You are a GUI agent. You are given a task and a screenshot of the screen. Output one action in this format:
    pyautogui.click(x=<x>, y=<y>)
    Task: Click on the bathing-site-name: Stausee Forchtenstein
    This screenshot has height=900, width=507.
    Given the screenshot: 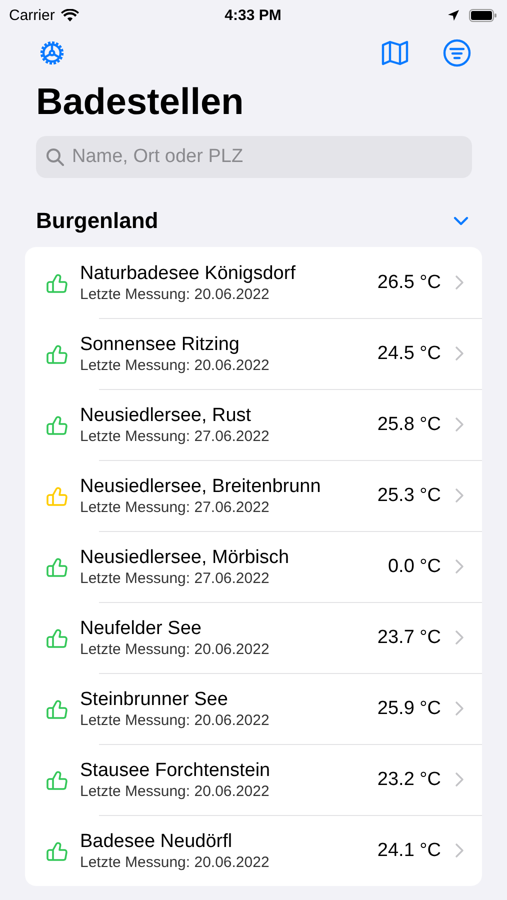 What is the action you would take?
    pyautogui.click(x=176, y=771)
    